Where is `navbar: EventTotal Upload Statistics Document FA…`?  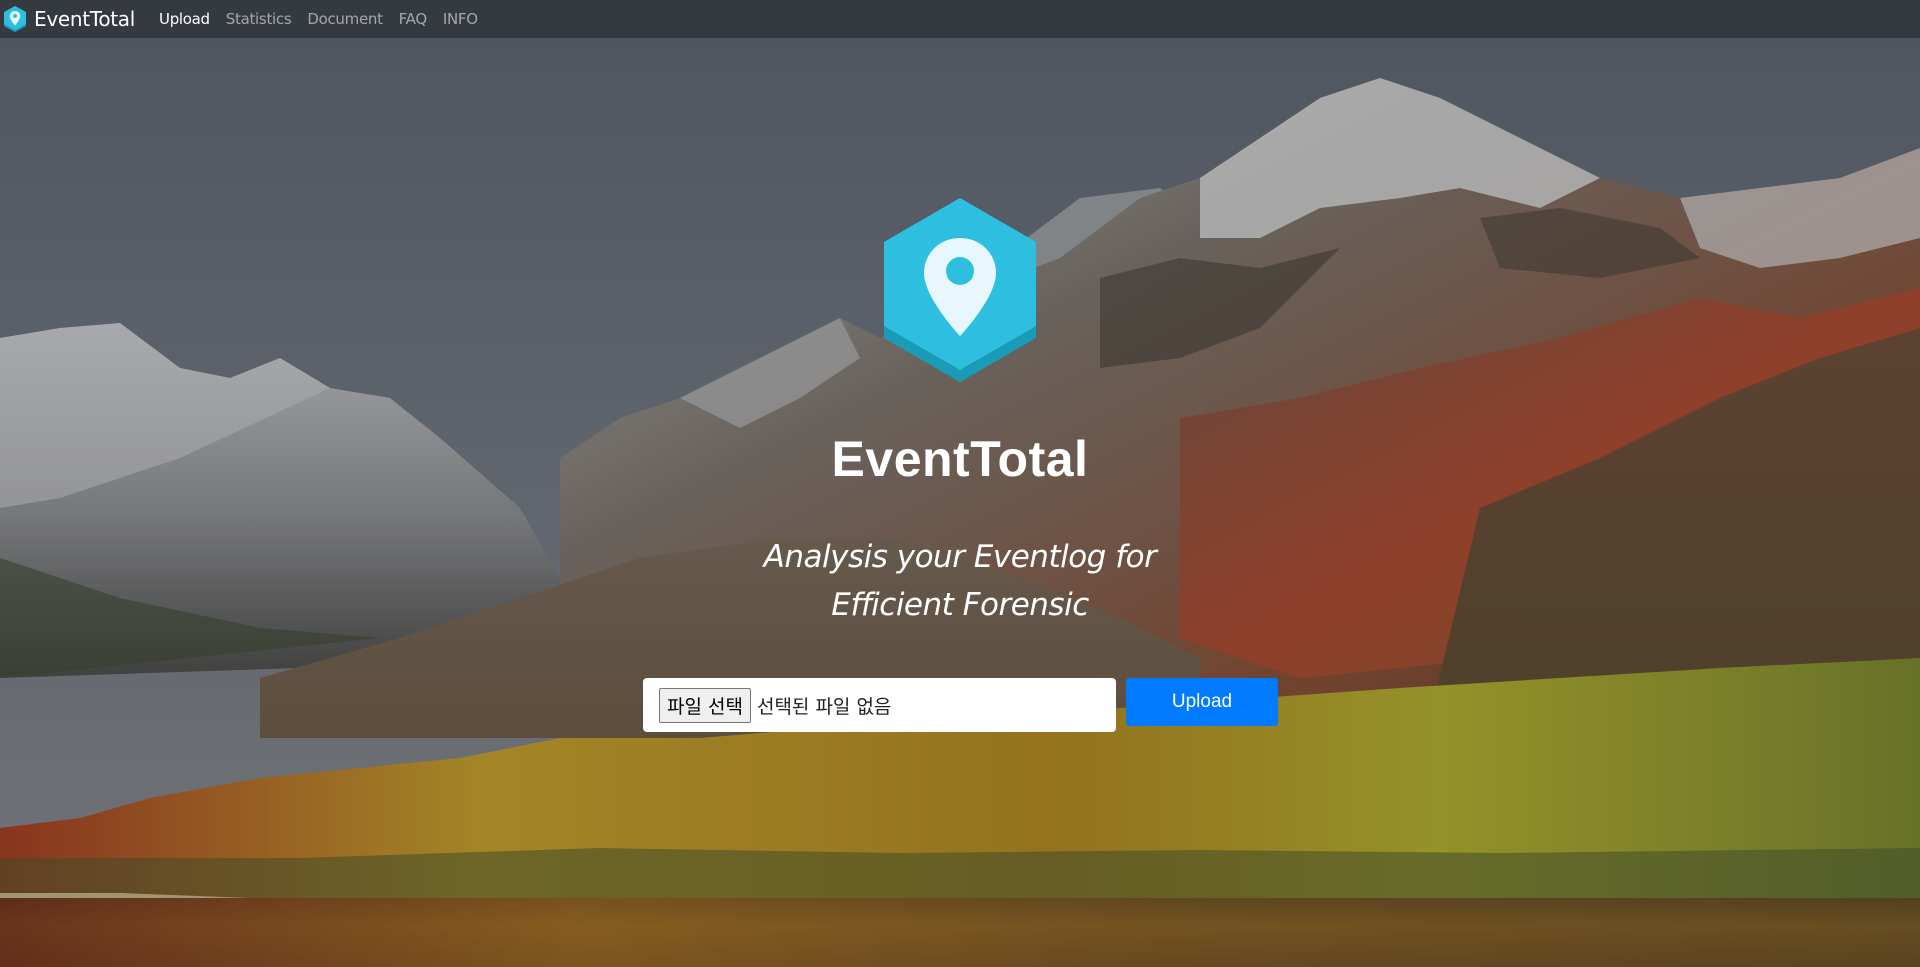 navbar: EventTotal Upload Statistics Document FA… is located at coordinates (960, 19).